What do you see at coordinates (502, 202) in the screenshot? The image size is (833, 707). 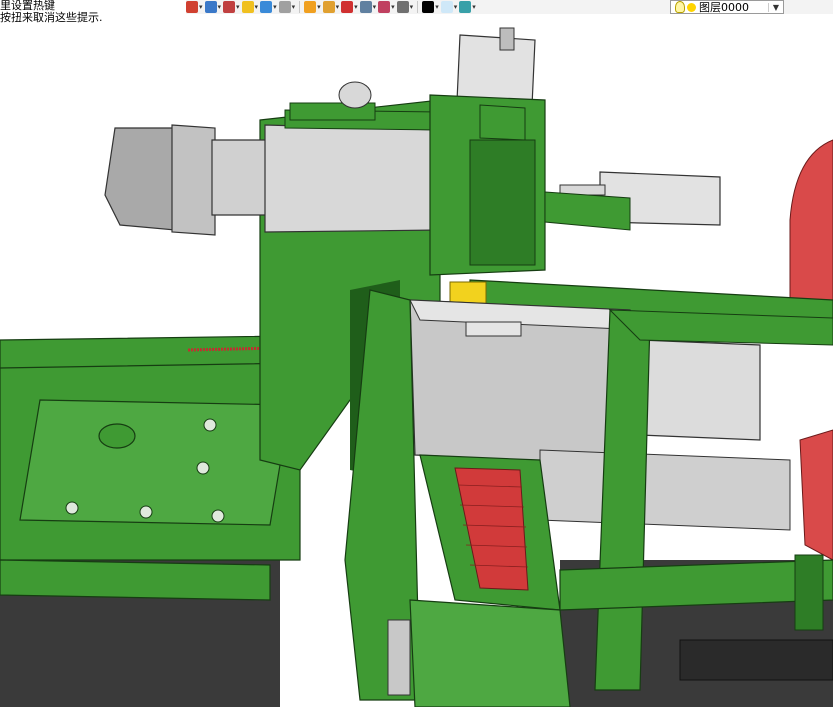 I see `vertical-slide-dark` at bounding box center [502, 202].